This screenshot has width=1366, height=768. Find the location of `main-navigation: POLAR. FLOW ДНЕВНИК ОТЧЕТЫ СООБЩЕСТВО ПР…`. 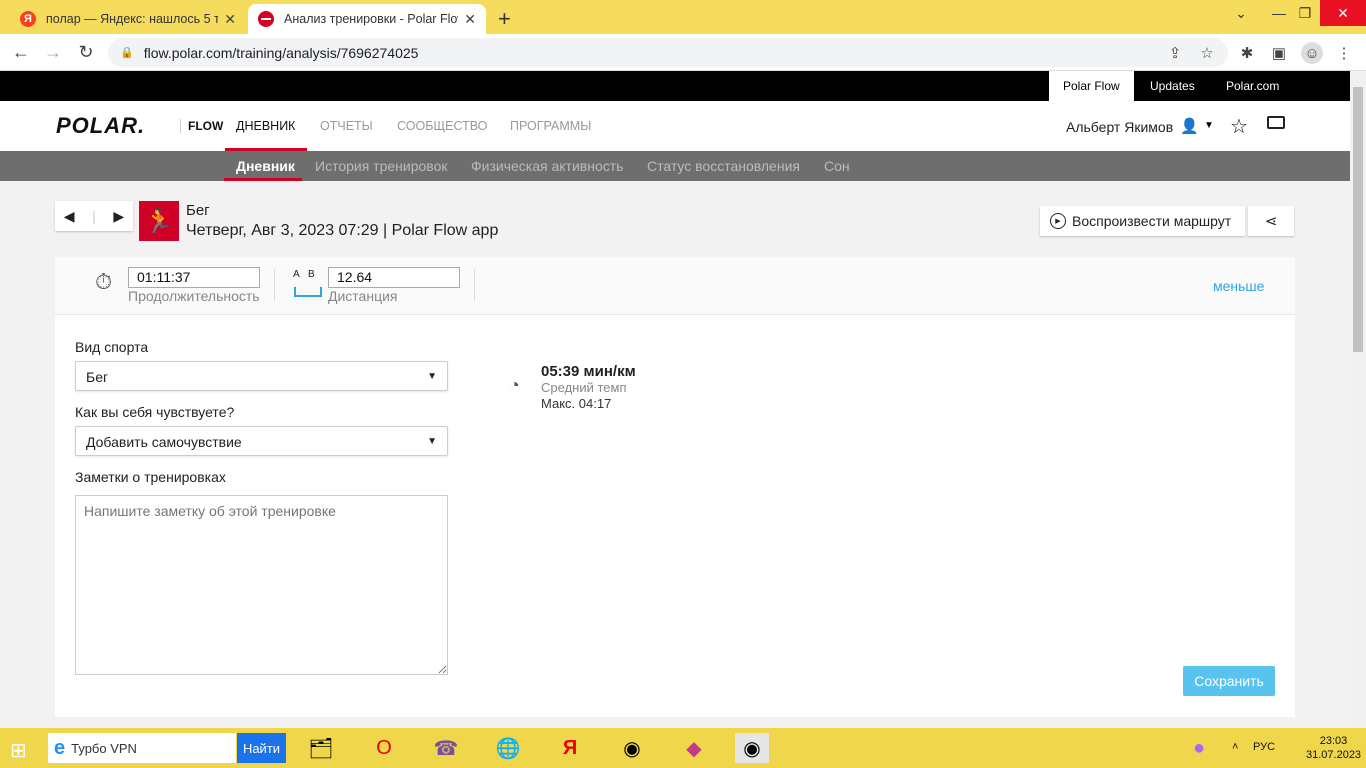

main-navigation: POLAR. FLOW ДНЕВНИК ОТЧЕТЫ СООБЩЕСТВО ПР… is located at coordinates (675, 126).